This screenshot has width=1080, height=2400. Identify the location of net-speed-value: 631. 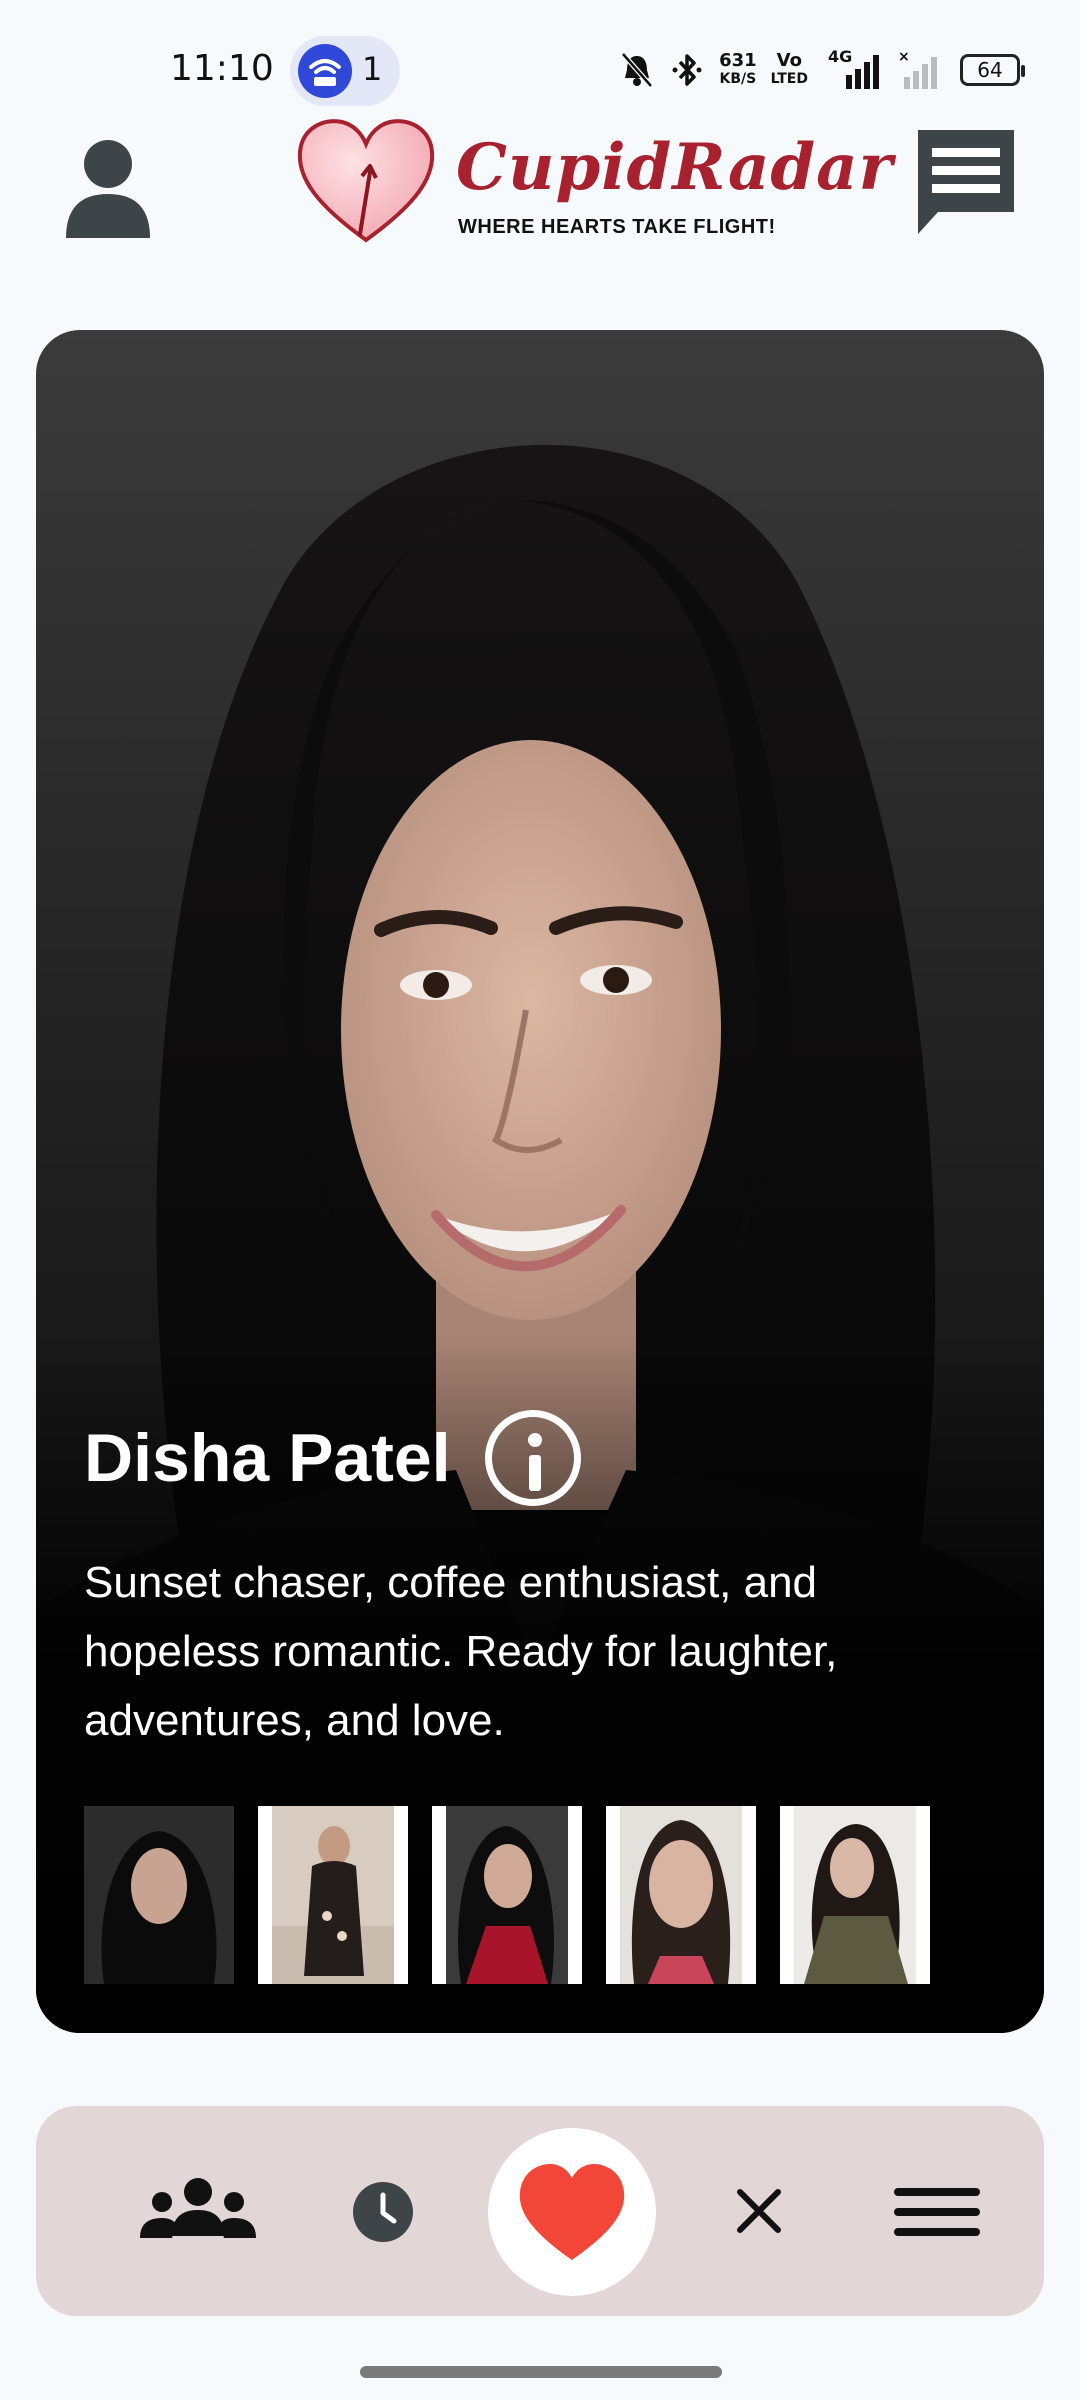
(738, 60).